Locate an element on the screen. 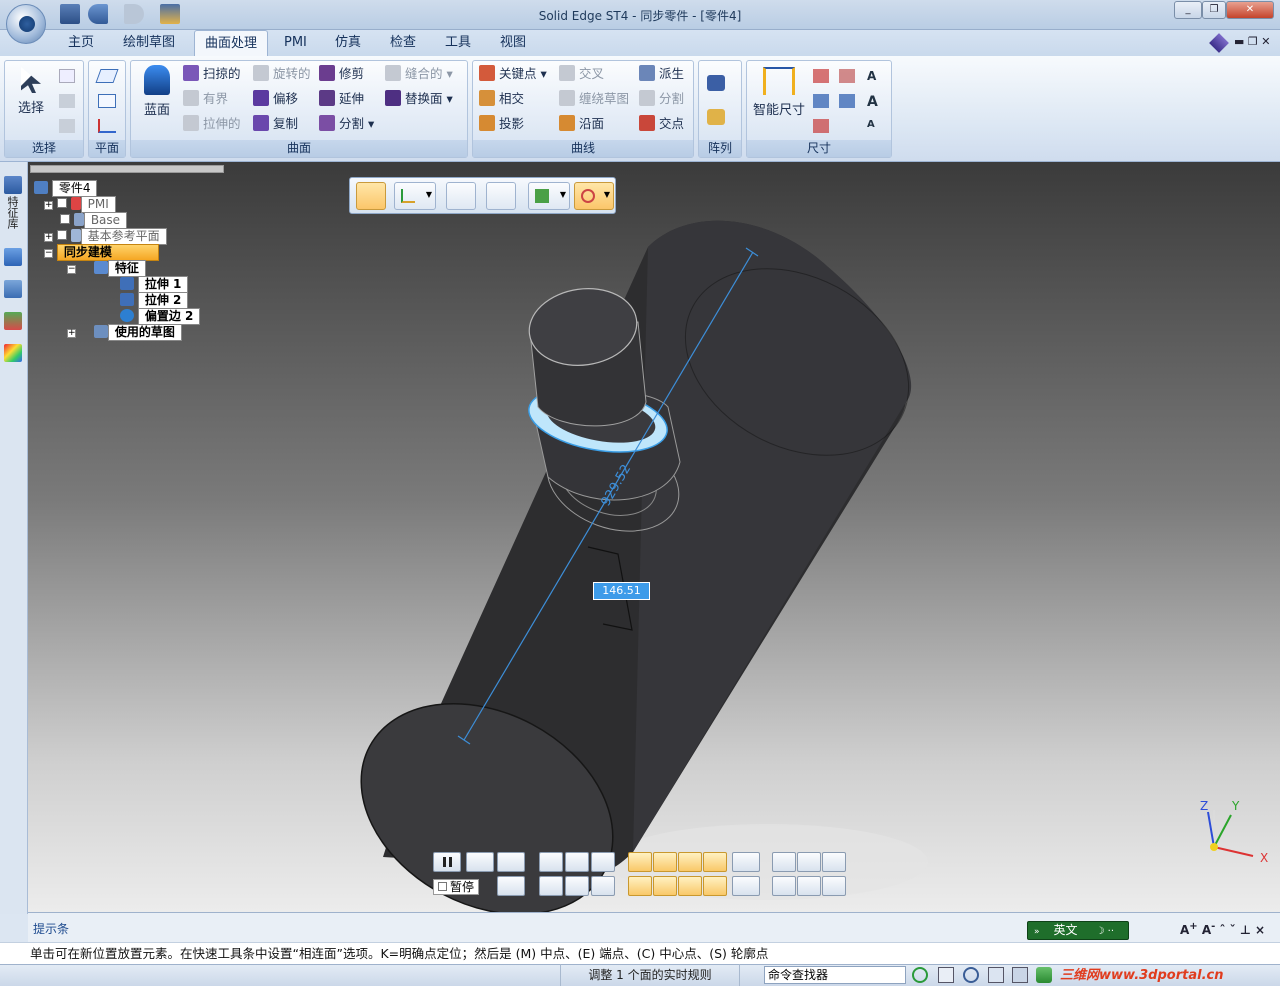 The image size is (1280, 986). copy-button: 复制 is located at coordinates (282, 124).